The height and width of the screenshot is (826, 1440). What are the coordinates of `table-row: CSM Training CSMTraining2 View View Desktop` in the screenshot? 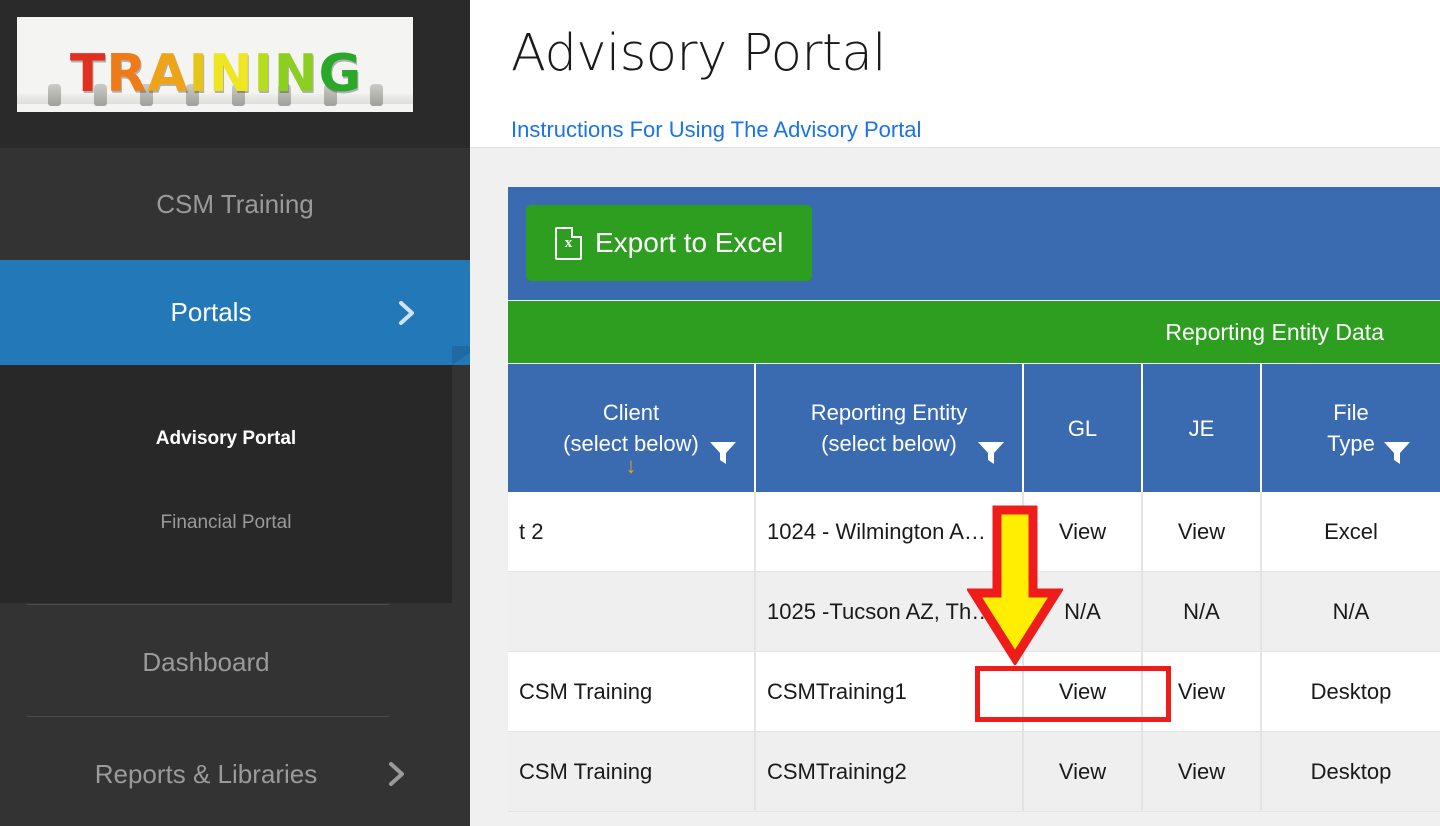 It's located at (974, 772).